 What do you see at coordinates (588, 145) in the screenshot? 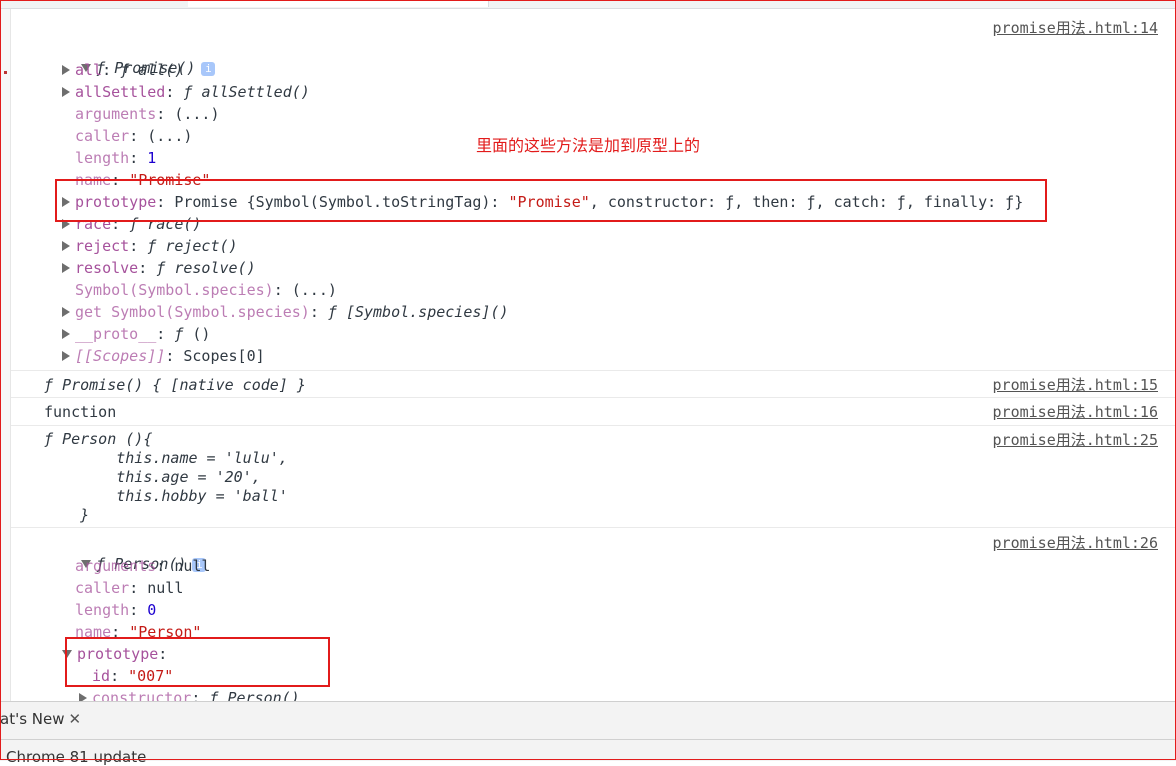
I see `annotation-text: 里面的这些方法是加到原型上的` at bounding box center [588, 145].